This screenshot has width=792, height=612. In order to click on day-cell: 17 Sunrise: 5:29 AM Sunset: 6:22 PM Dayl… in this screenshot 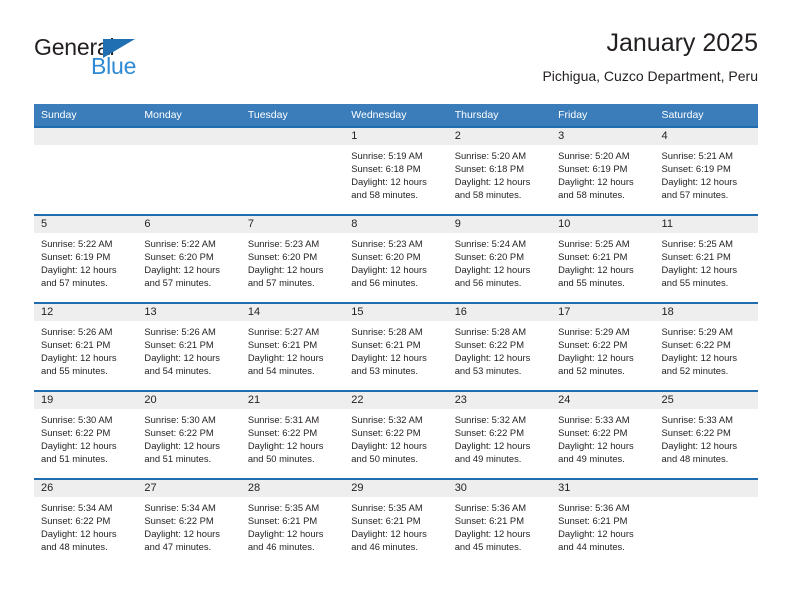, I will do `click(603, 347)`.